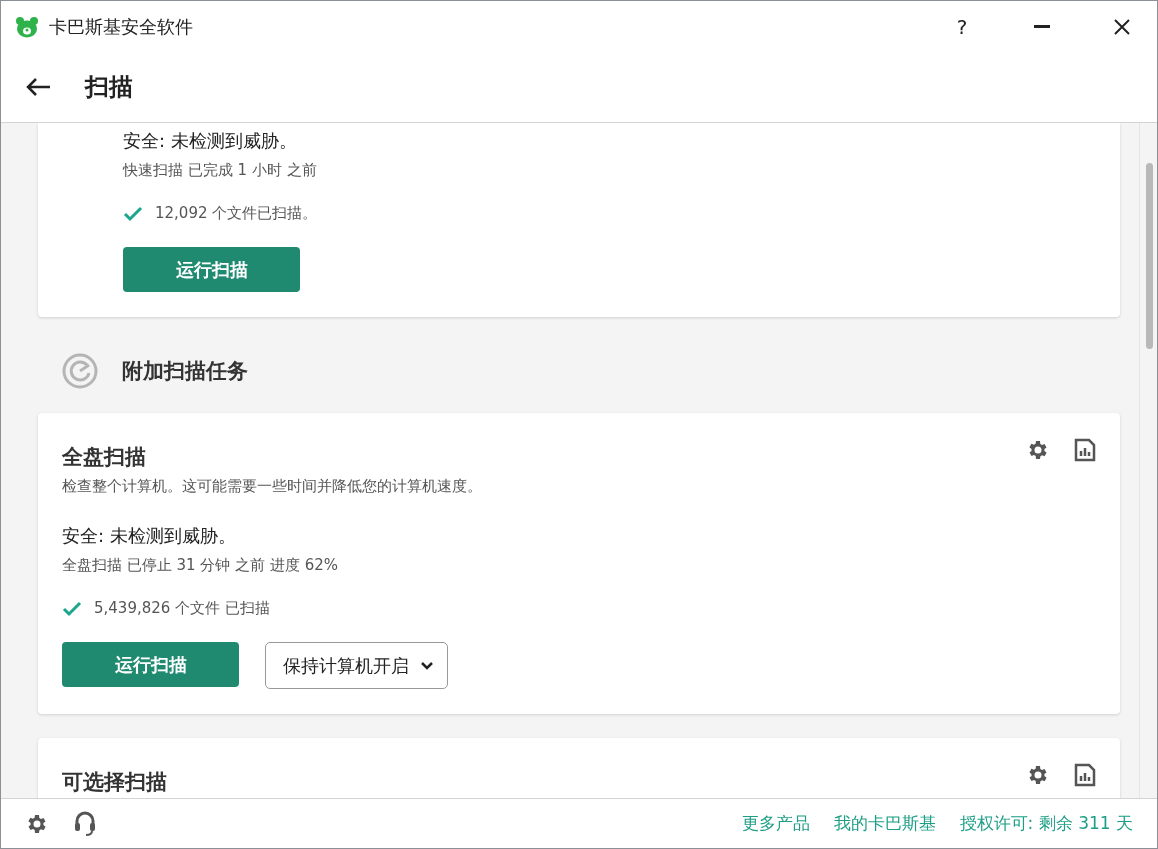 The height and width of the screenshot is (849, 1158). I want to click on back-arrow-icon, so click(38, 87).